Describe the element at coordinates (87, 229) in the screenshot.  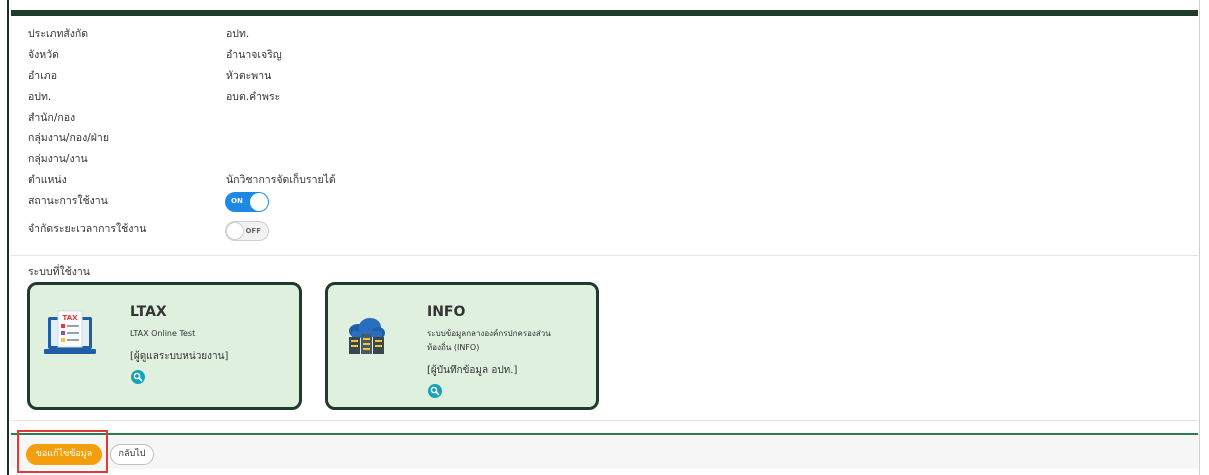
I see `time-limit-label: จำกัดระยะเวลาการใช้งาน` at that location.